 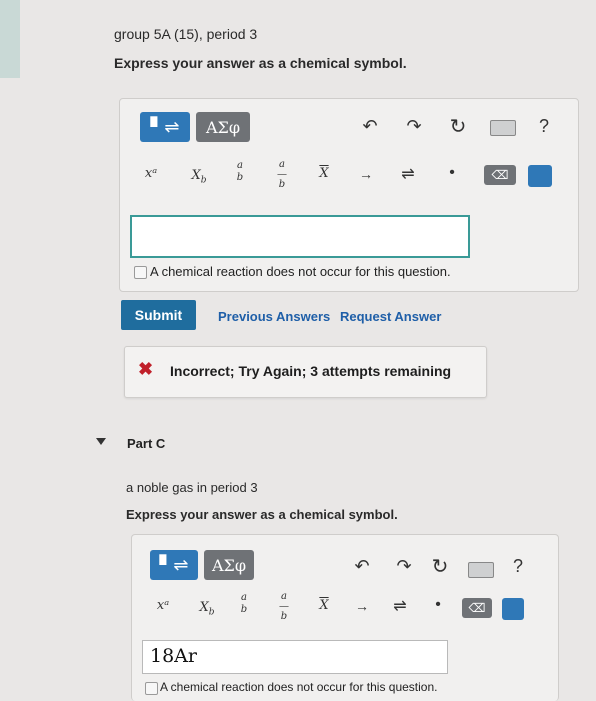 I want to click on left-accent-strip, so click(x=10, y=39).